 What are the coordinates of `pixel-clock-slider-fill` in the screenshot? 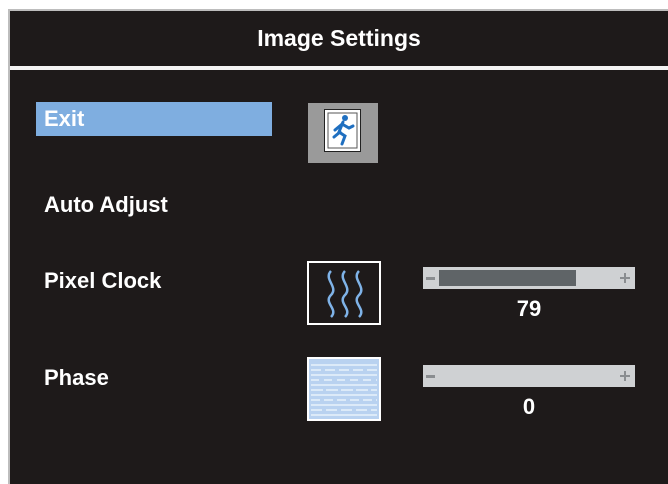 It's located at (507, 278).